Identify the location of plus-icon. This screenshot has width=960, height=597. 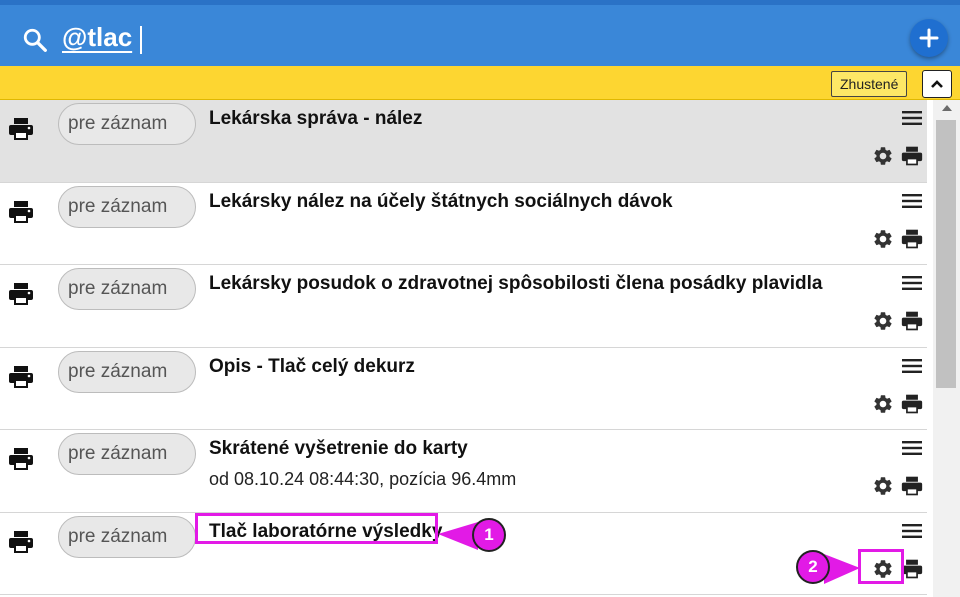
(929, 38).